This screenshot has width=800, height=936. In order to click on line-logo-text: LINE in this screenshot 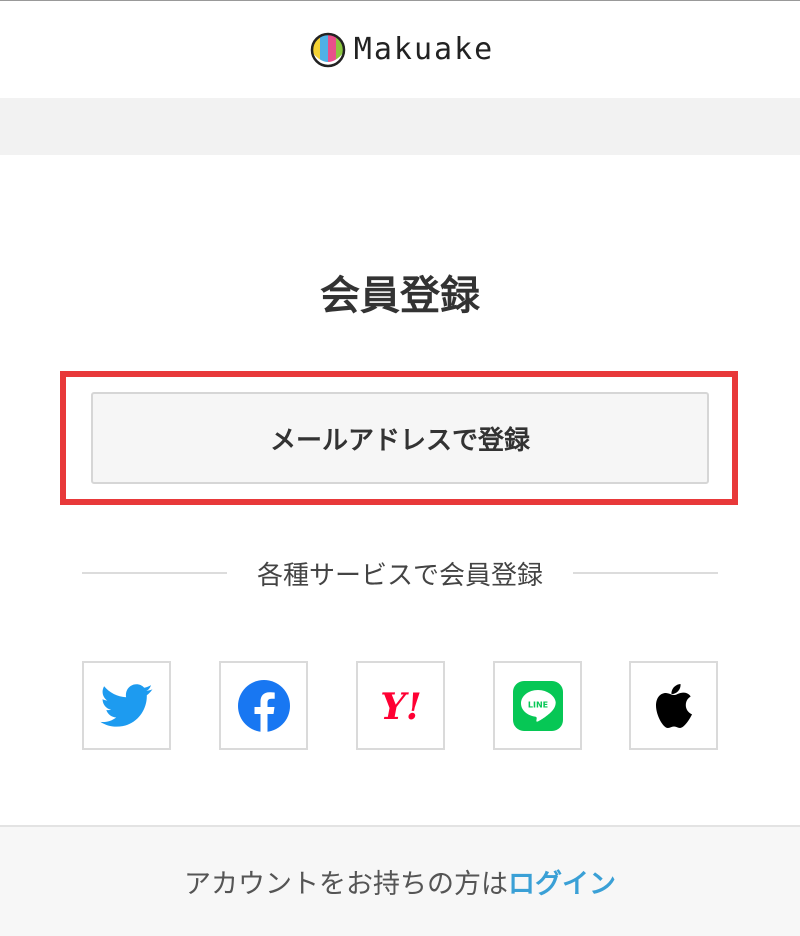, I will do `click(537, 704)`.